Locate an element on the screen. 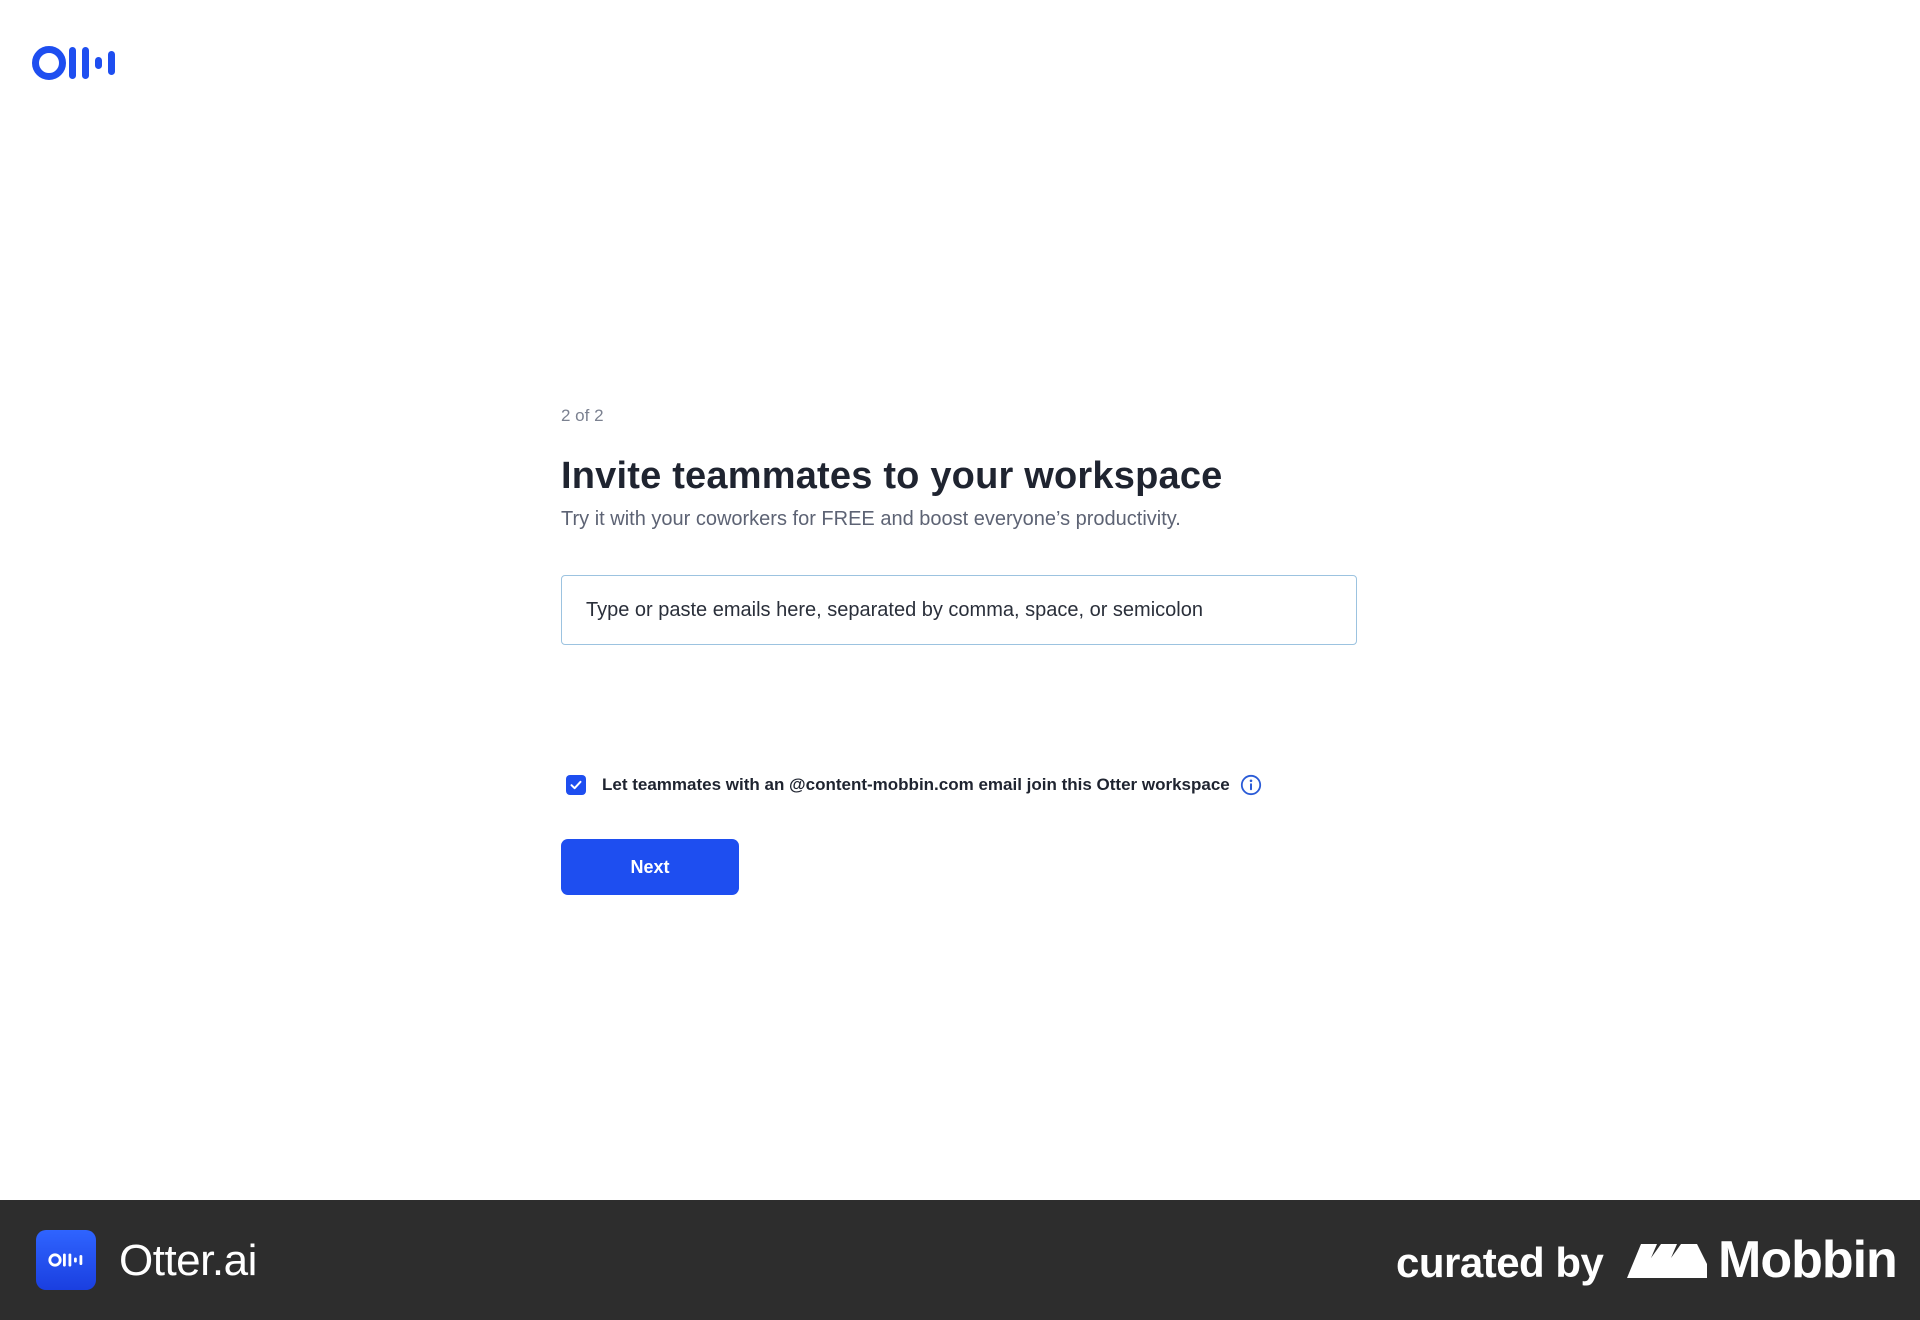  curated-by-label: curated by is located at coordinates (1500, 1262).